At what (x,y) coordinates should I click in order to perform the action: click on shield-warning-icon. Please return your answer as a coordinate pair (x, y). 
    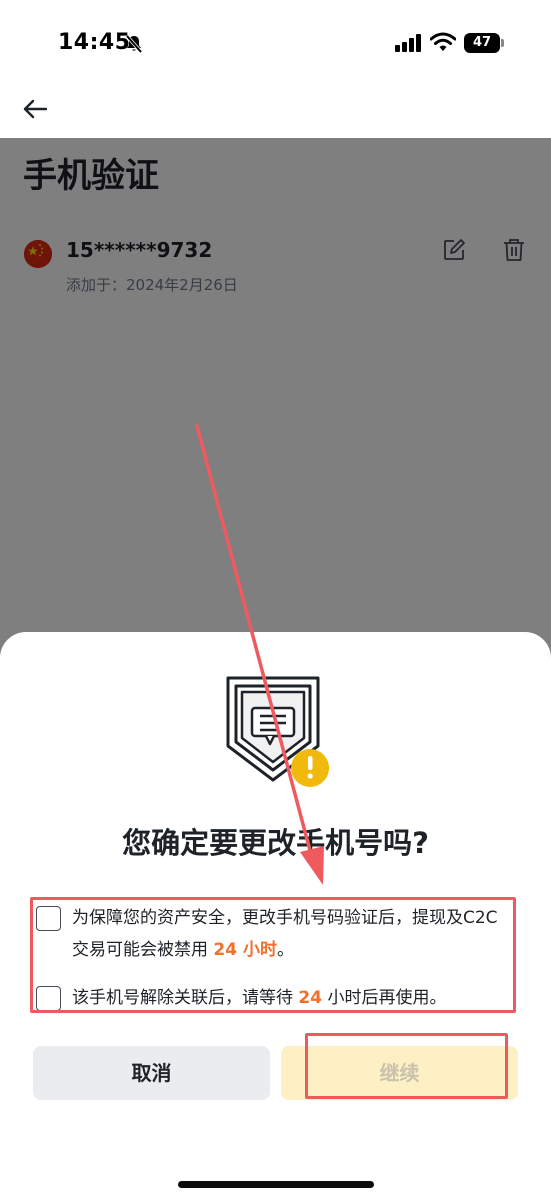
    Looking at the image, I should click on (277, 731).